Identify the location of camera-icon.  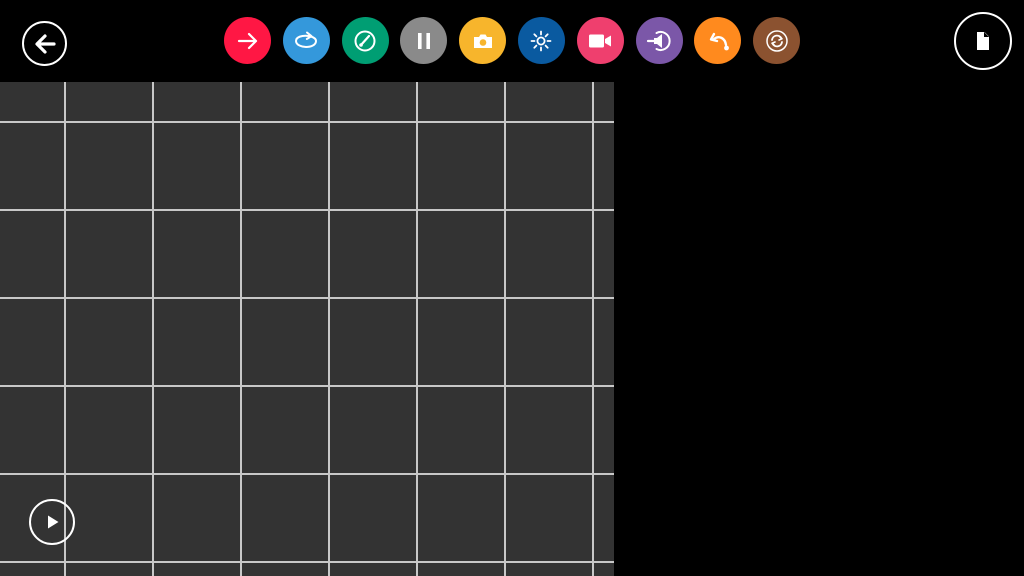
(482, 41).